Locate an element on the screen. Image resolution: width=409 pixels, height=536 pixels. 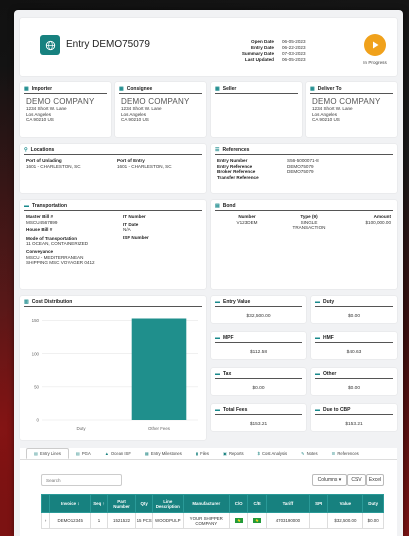
tab-cost-analysis: $ Cost Analysis is located at coordinates (272, 453).